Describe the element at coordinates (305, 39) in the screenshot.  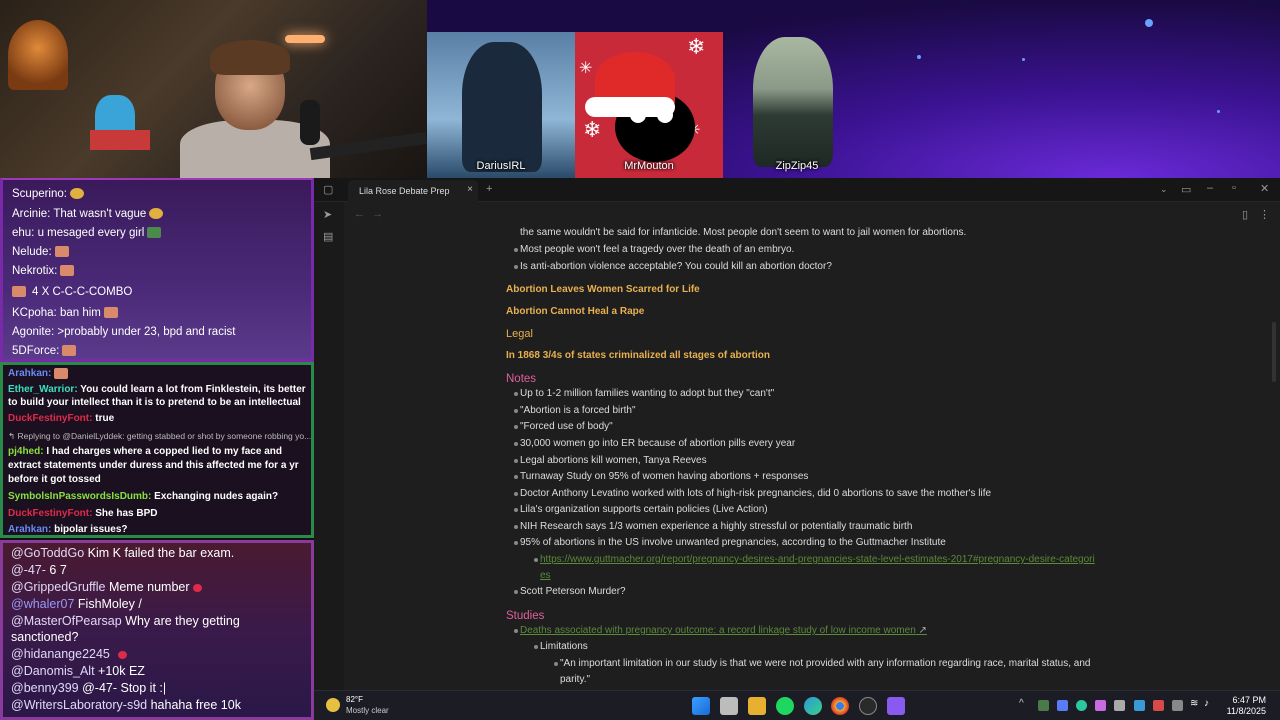
I see `studio-light` at that location.